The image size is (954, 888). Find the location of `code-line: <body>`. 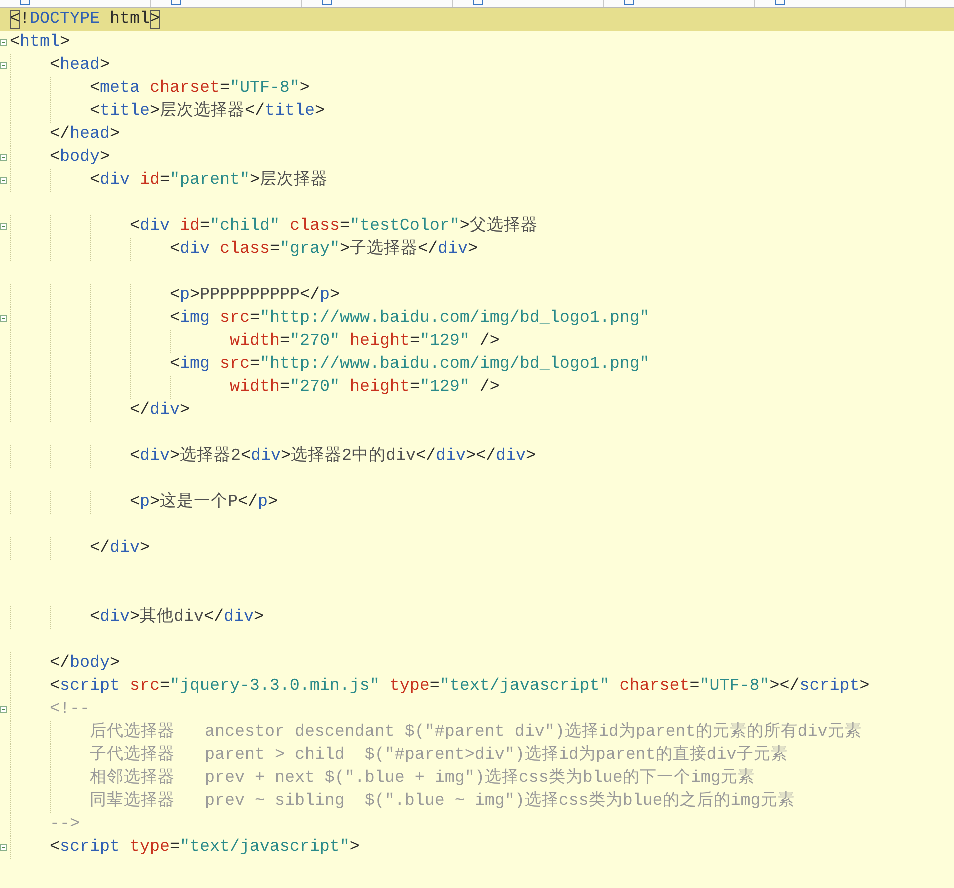

code-line: <body> is located at coordinates (80, 157).